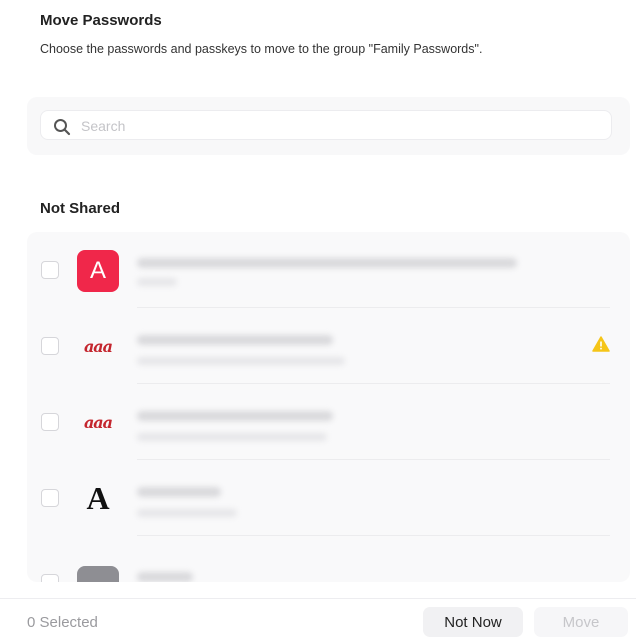 Image resolution: width=636 pixels, height=637 pixels. What do you see at coordinates (473, 622) in the screenshot?
I see `not-now-button: Not Now` at bounding box center [473, 622].